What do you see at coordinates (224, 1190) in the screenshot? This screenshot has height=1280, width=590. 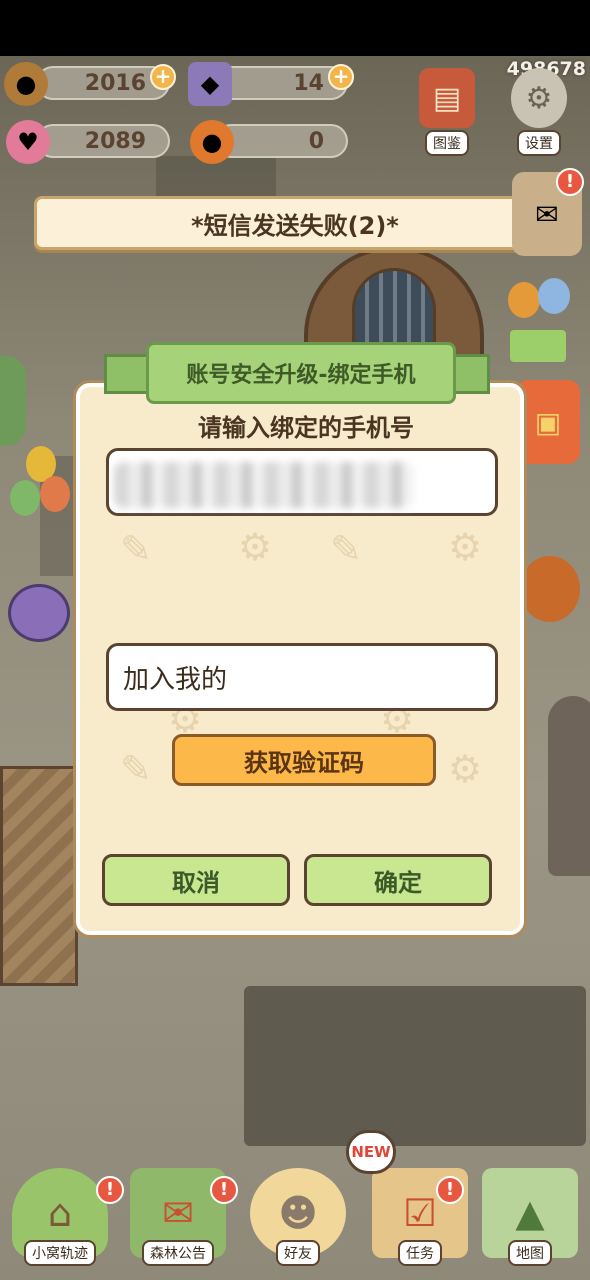 I see `forest-notice-alert-badge: !` at bounding box center [224, 1190].